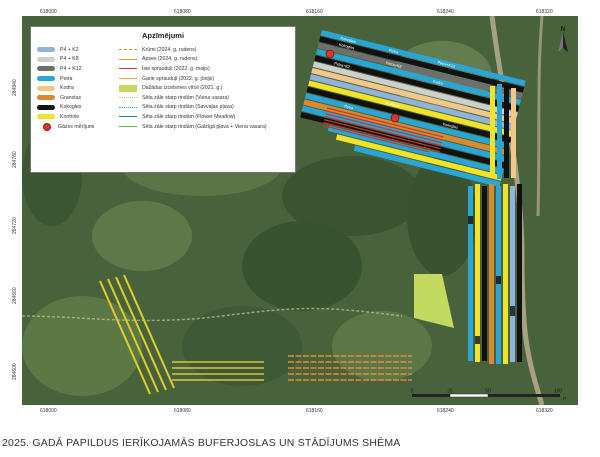  I want to click on legend-item: Garie sprauduļi (2022. g. jūnijs), so click(193, 79).